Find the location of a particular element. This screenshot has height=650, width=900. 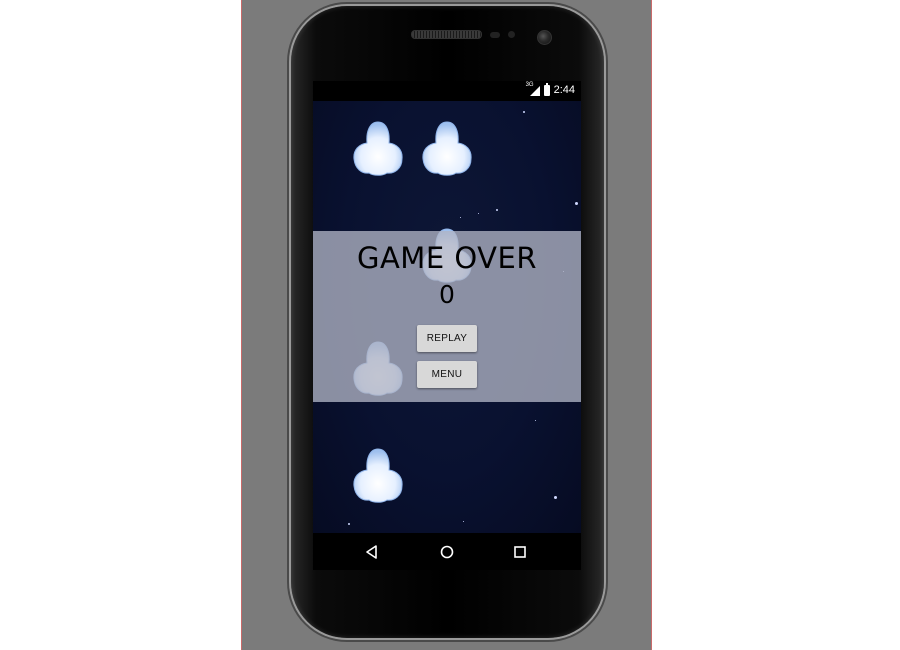

proximity-sensor is located at coordinates (495, 35).